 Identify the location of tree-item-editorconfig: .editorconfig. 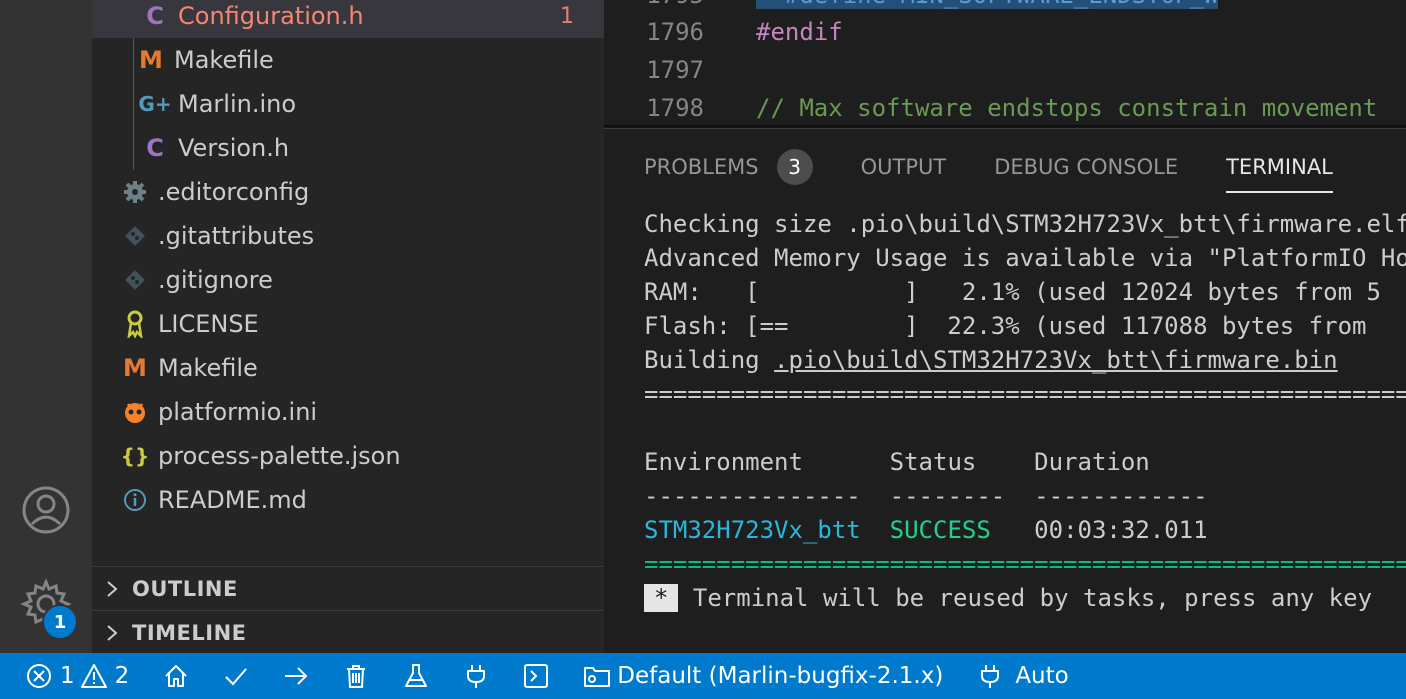
(348, 192).